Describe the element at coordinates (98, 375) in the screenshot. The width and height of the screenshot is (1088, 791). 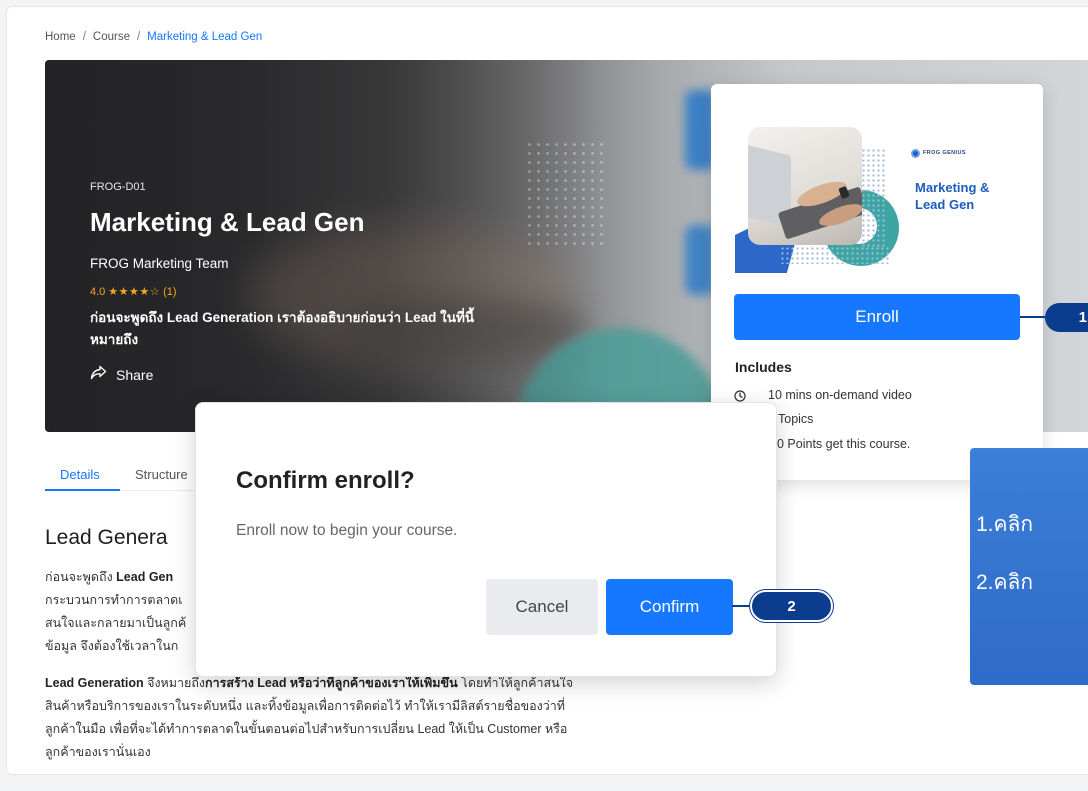
I see `share-icon` at that location.